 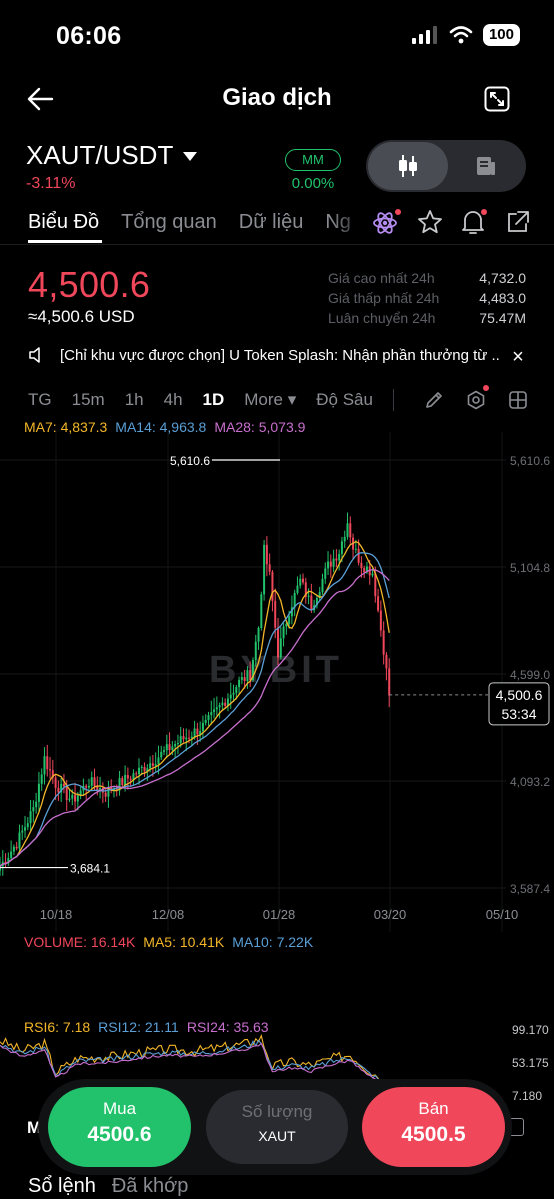 I want to click on tab-overview: Tổng quan, so click(x=169, y=222).